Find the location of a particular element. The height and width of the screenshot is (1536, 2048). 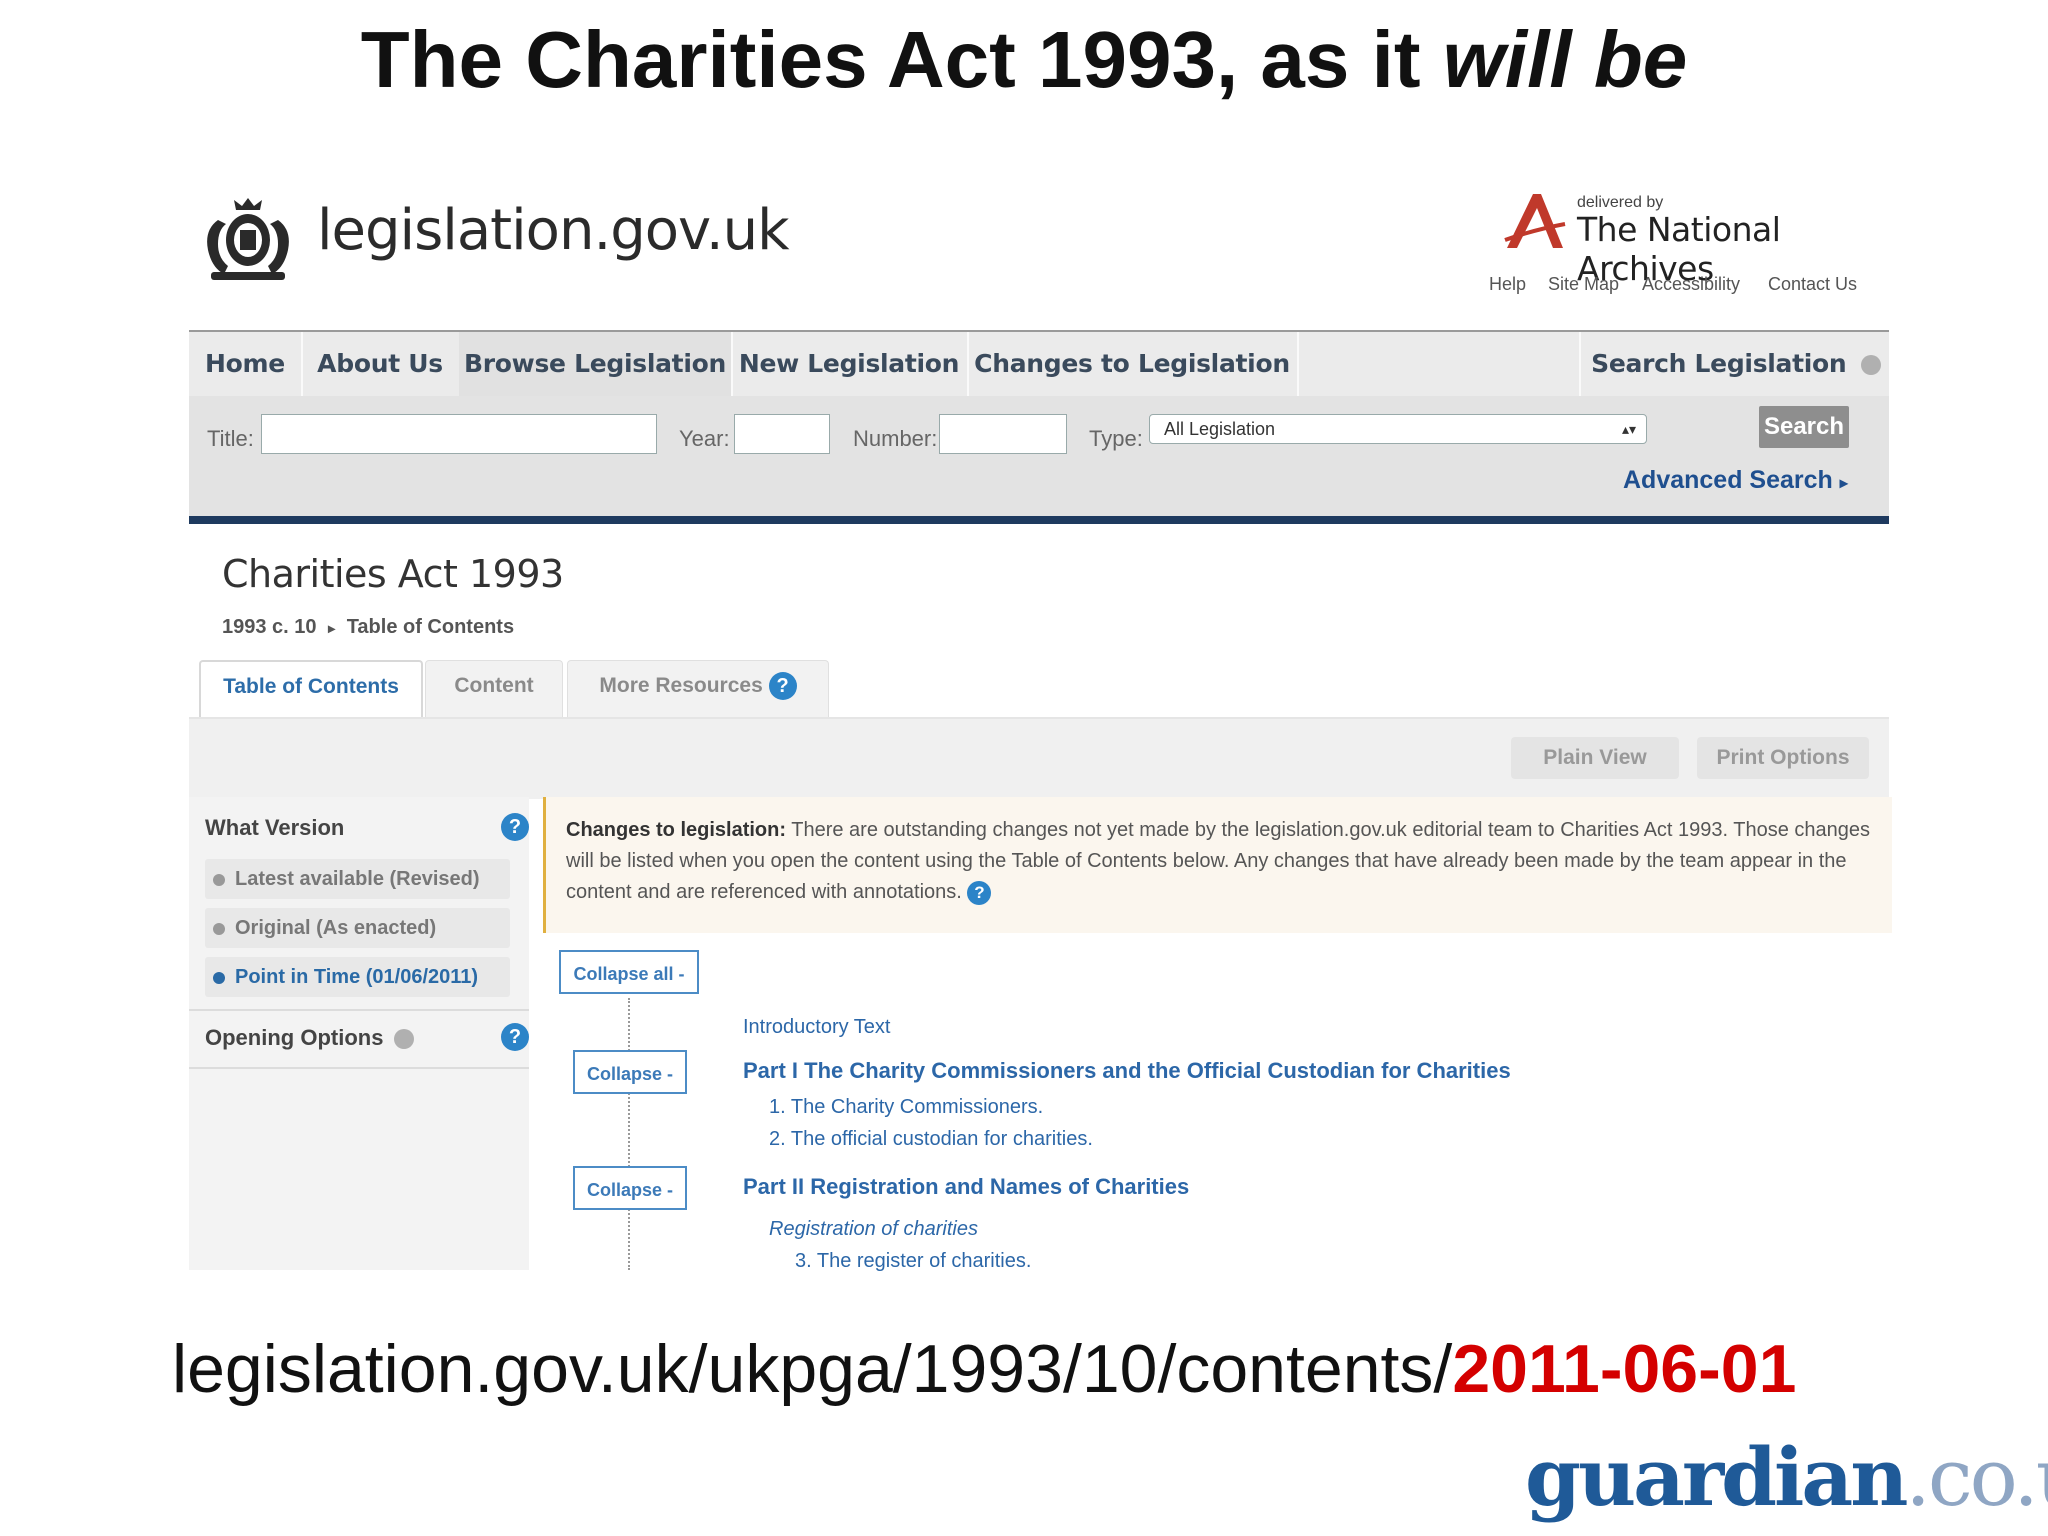

nav-changes-to-legislation: Changes to Legislation is located at coordinates (1133, 364).